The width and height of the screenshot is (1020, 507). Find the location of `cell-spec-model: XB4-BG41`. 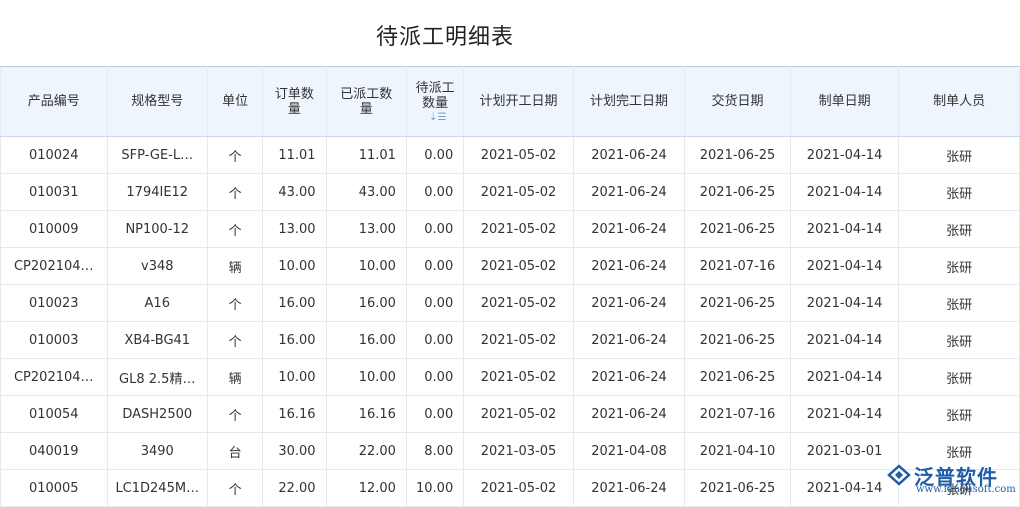

cell-spec-model: XB4-BG41 is located at coordinates (158, 340).